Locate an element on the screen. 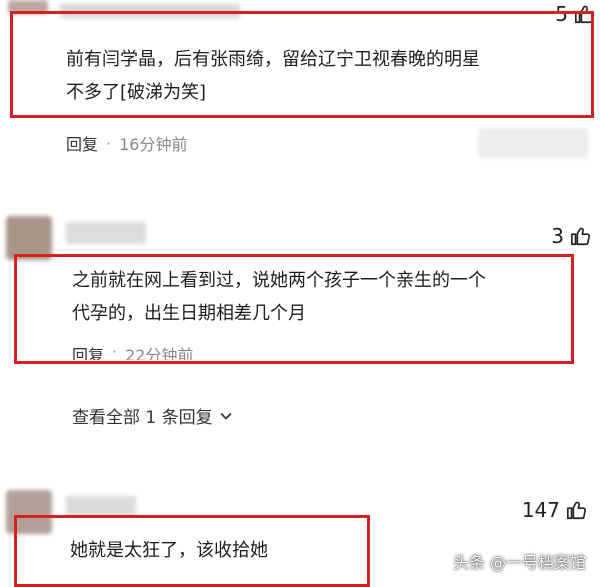  like-button: 147 is located at coordinates (555, 510).